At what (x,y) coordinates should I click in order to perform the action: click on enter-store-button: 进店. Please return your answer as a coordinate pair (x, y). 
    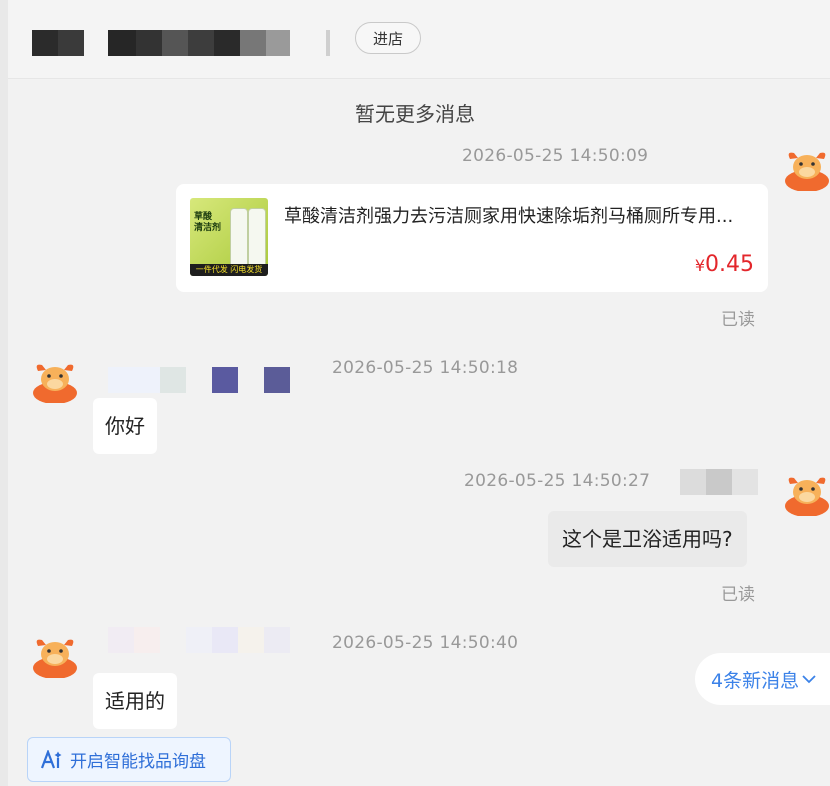
    Looking at the image, I should click on (388, 38).